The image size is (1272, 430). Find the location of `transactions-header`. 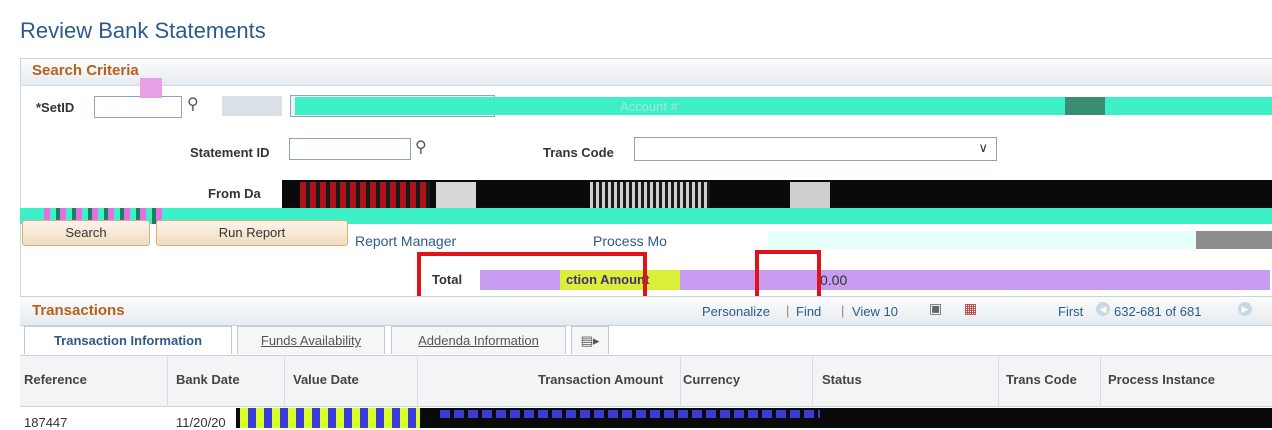

transactions-header is located at coordinates (646, 311).